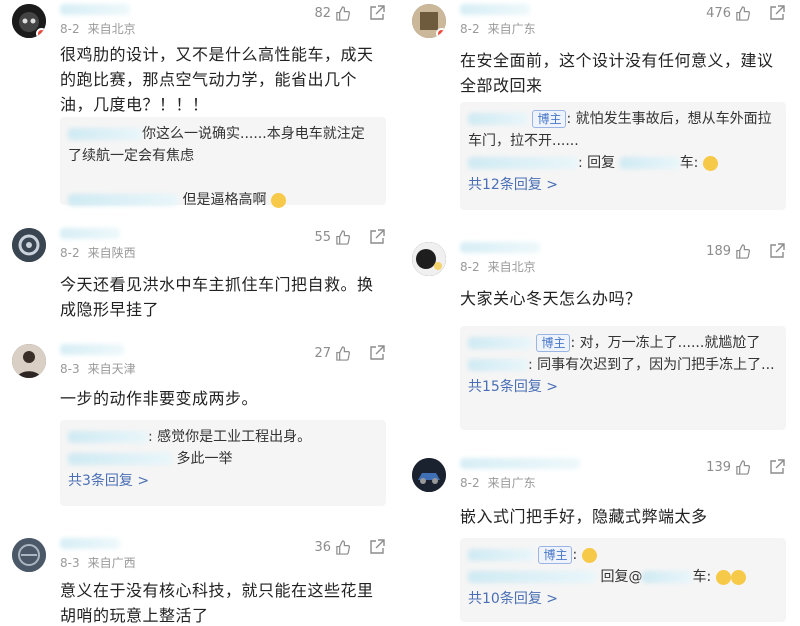 The width and height of the screenshot is (800, 626). I want to click on reply-text: 多此一举, so click(204, 459).